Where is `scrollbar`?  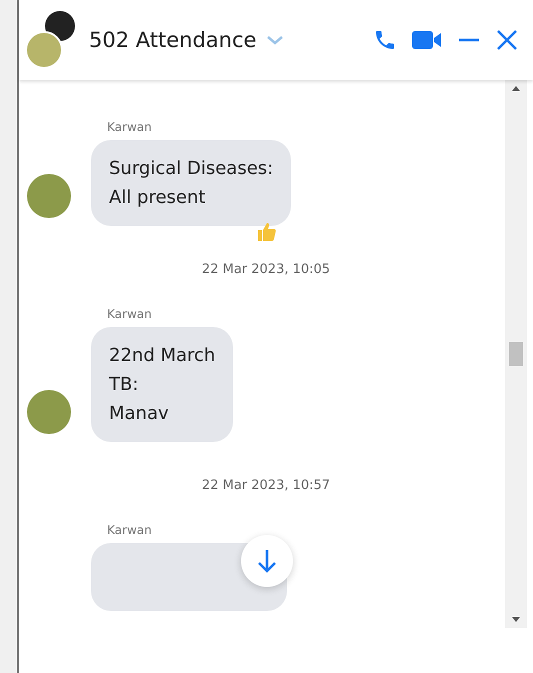
scrollbar is located at coordinates (516, 354).